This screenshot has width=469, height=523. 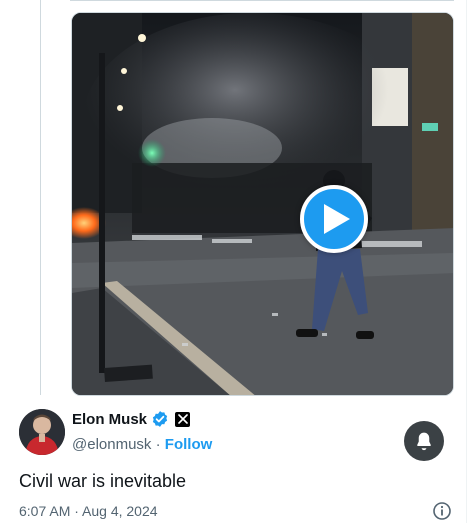 I want to click on play-icon, so click(x=337, y=219).